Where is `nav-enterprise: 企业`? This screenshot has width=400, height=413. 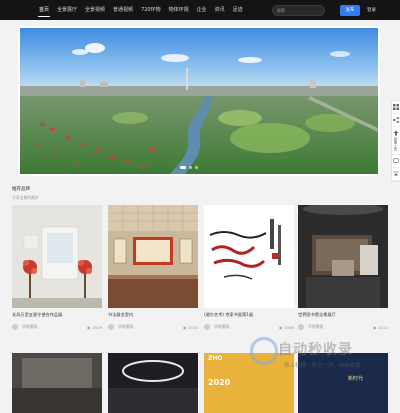
nav-enterprise: 企业 is located at coordinates (202, 10).